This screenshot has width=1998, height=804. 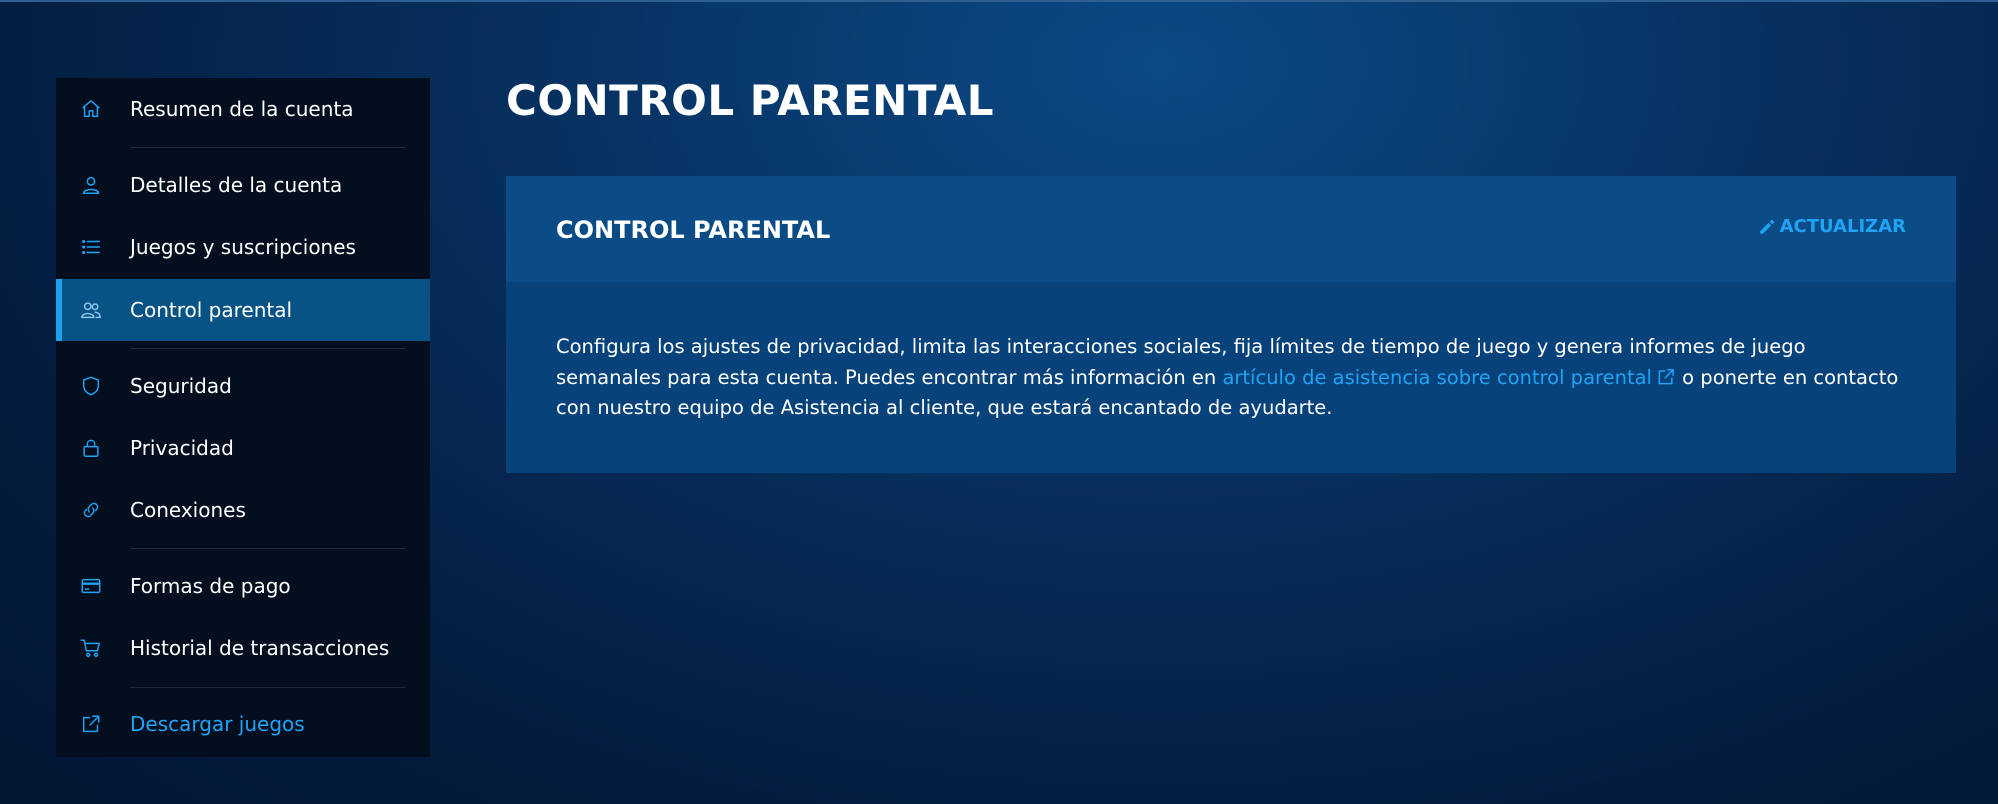 What do you see at coordinates (243, 448) in the screenshot?
I see `sidebar-item-privacy: Privacidad` at bounding box center [243, 448].